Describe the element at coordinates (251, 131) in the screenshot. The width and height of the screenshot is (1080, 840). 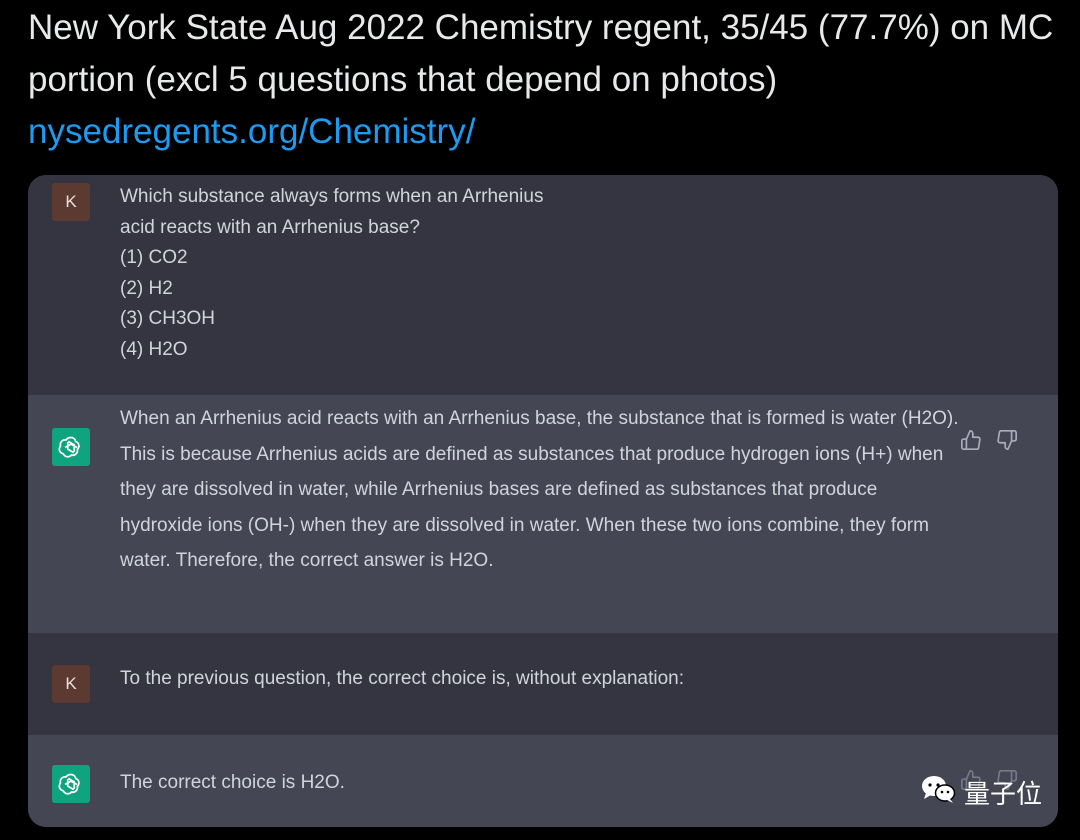
I see `tweet-link: nysedregents.org/Chemistry/` at that location.